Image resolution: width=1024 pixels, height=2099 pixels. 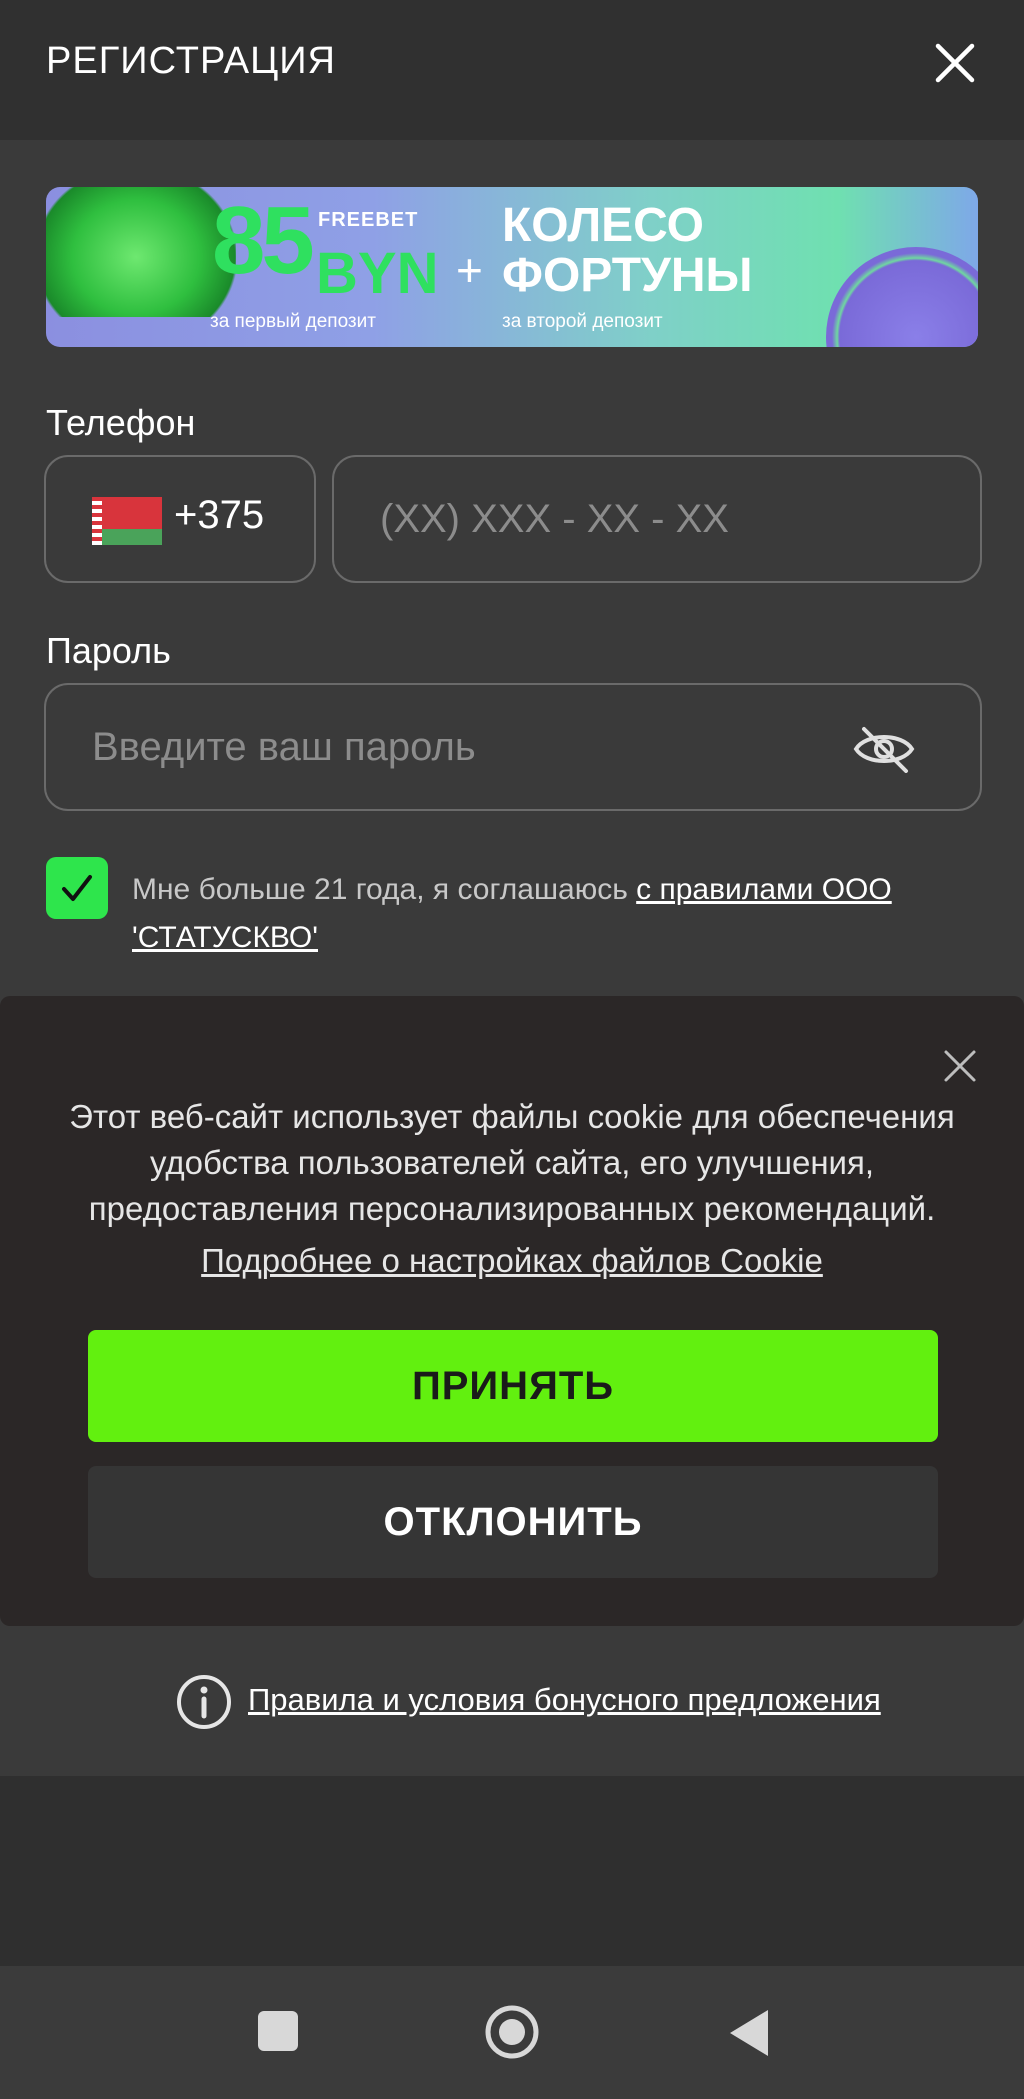 I want to click on cookie-settings-link: Подробнее о настройках файлов Cookie, so click(x=512, y=1261).